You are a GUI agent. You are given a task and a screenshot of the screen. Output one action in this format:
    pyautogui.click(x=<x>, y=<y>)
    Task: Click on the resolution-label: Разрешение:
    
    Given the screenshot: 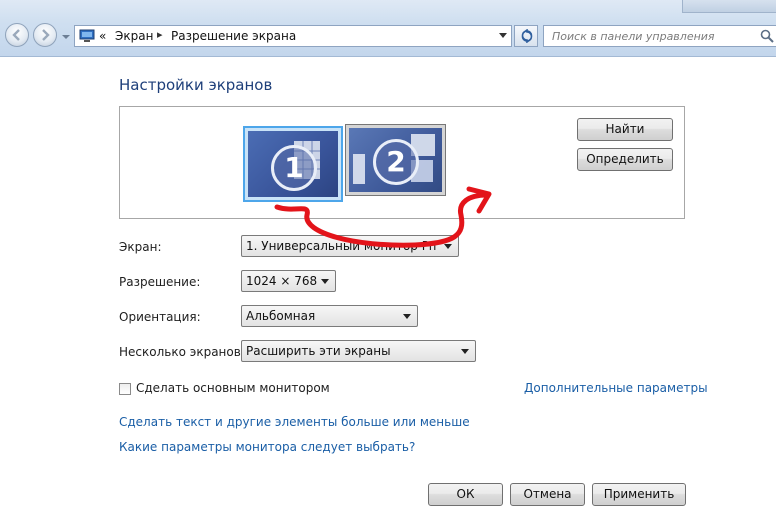 What is the action you would take?
    pyautogui.click(x=160, y=282)
    